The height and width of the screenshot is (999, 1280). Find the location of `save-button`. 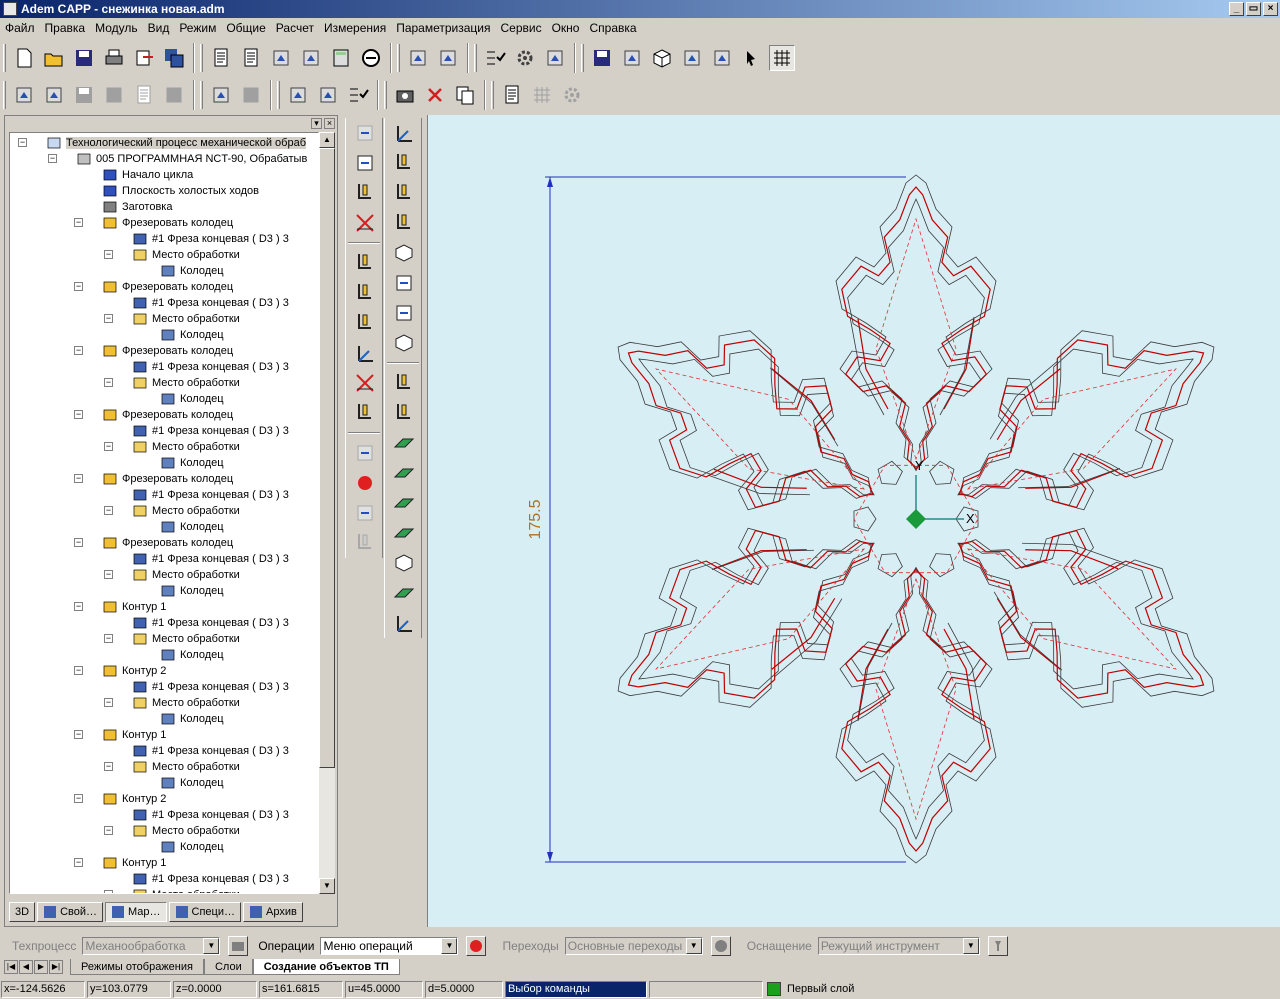

save-button is located at coordinates (84, 58).